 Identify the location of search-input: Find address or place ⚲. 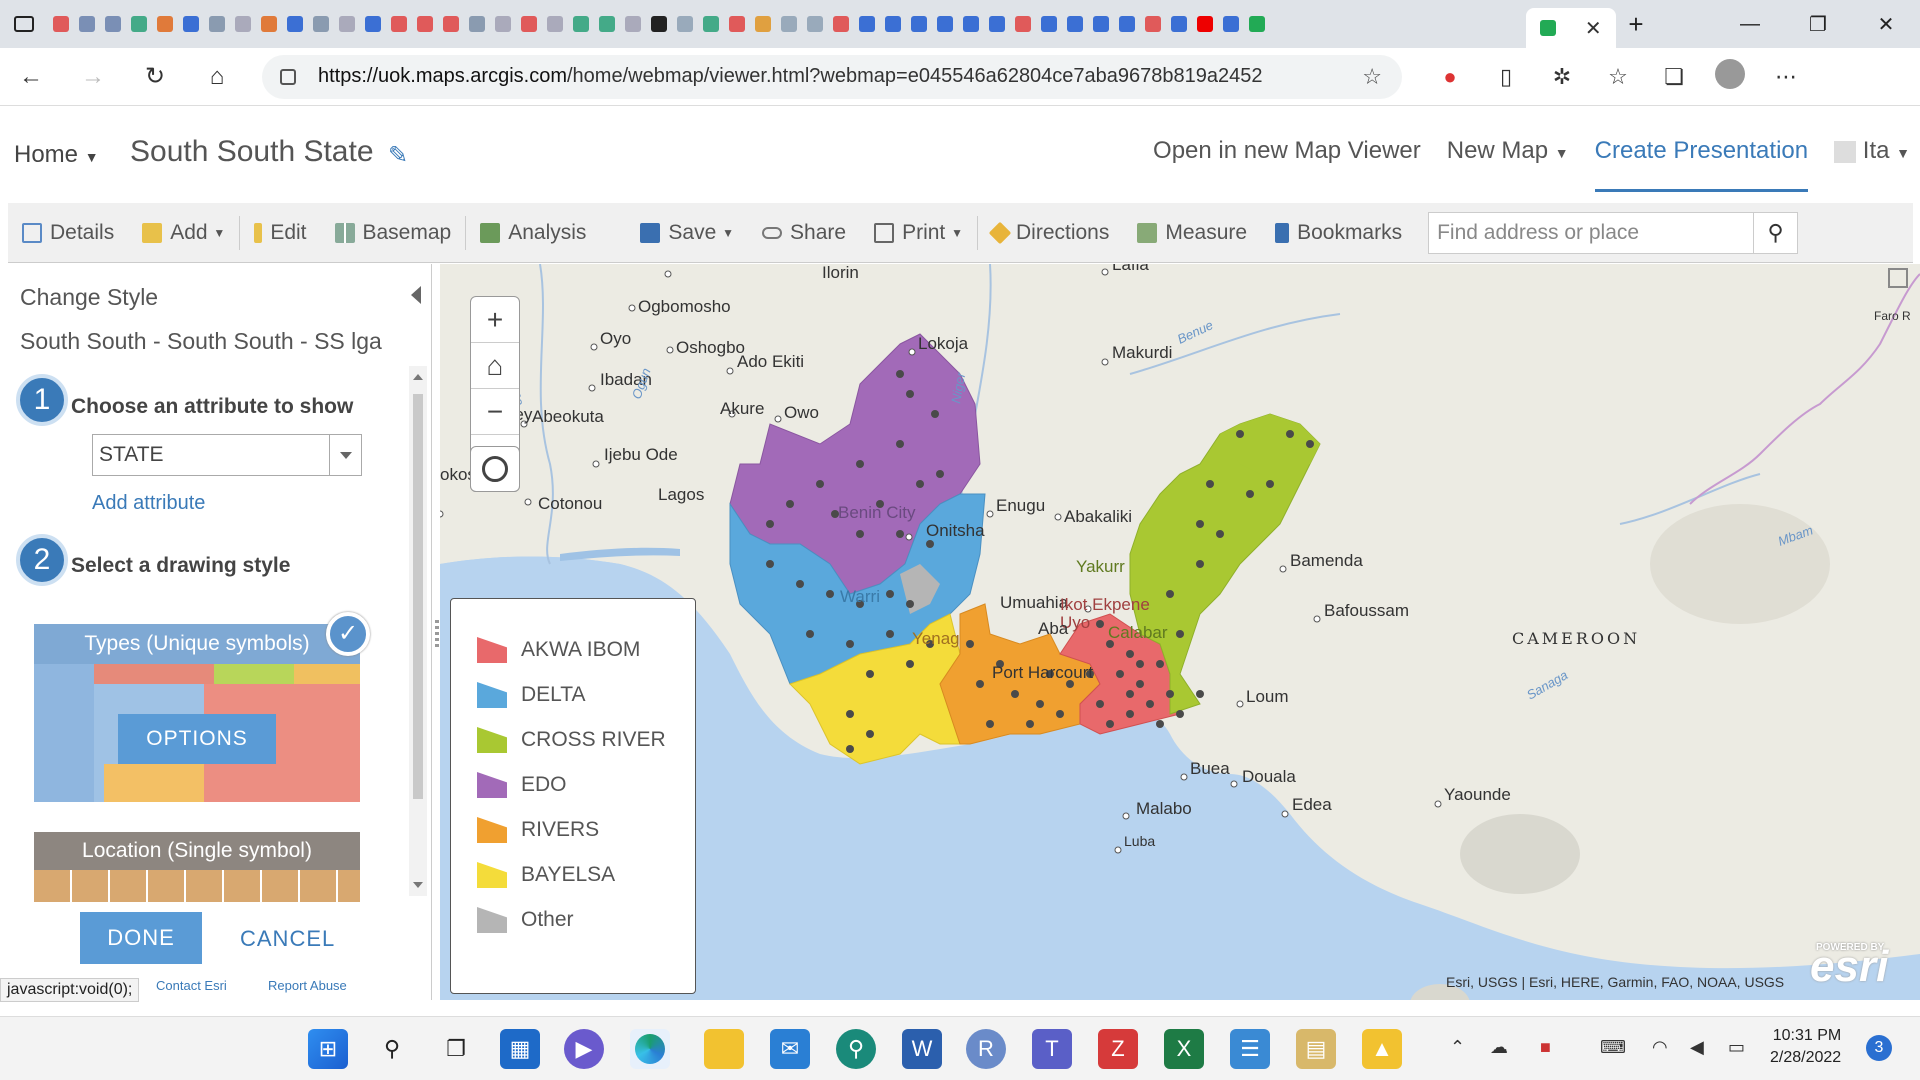
(1613, 232).